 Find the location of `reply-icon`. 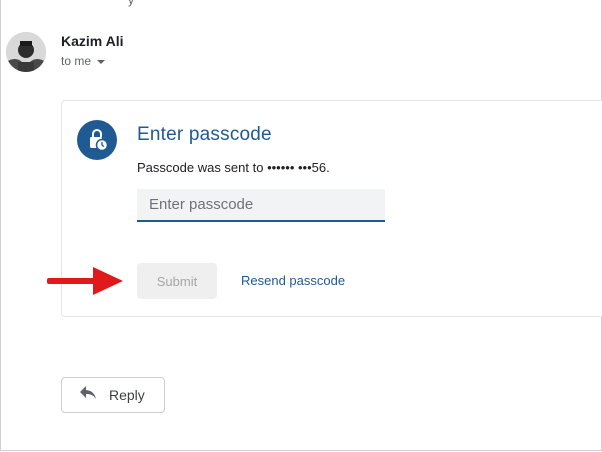

reply-icon is located at coordinates (88, 395).